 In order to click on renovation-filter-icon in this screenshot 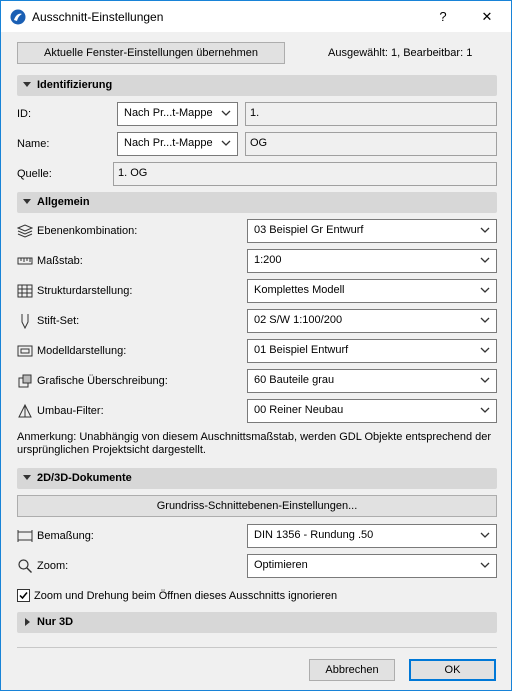, I will do `click(25, 410)`.